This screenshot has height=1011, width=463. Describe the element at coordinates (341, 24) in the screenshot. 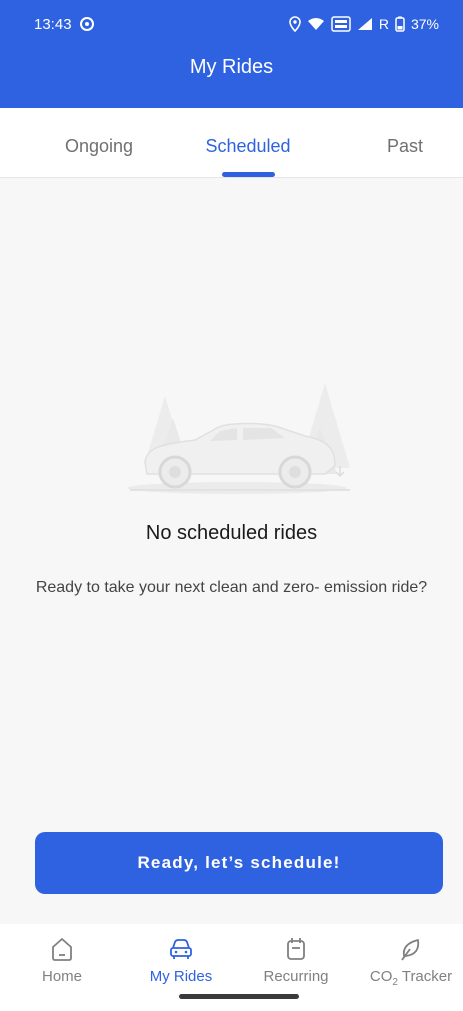

I see `volte-icon` at that location.